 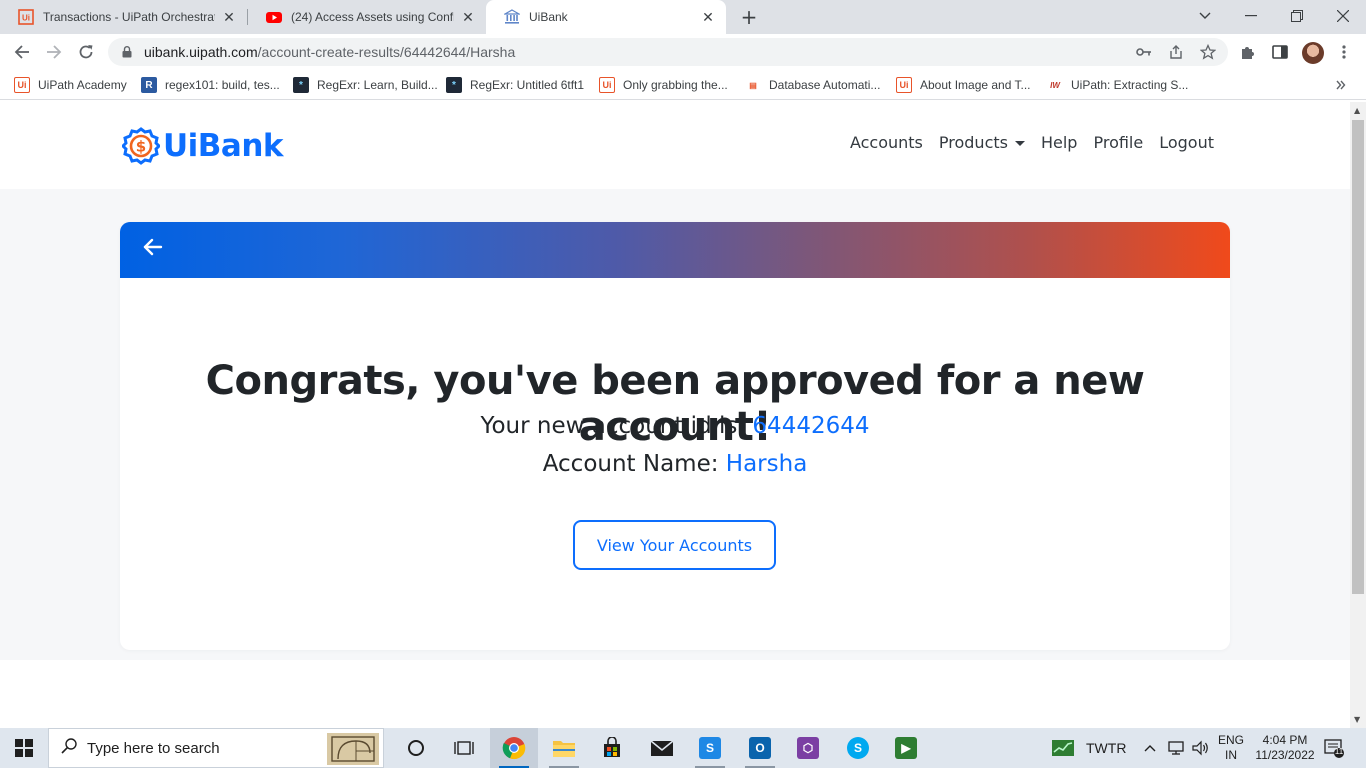 What do you see at coordinates (1285, 740) in the screenshot?
I see `clock-time: 4:04 PM` at bounding box center [1285, 740].